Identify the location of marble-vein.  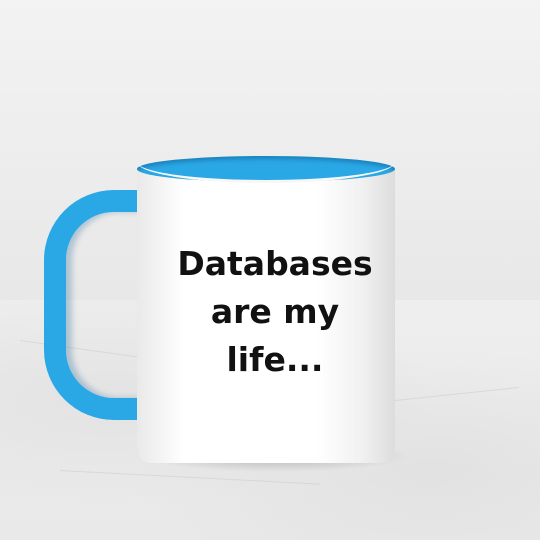
(189, 477).